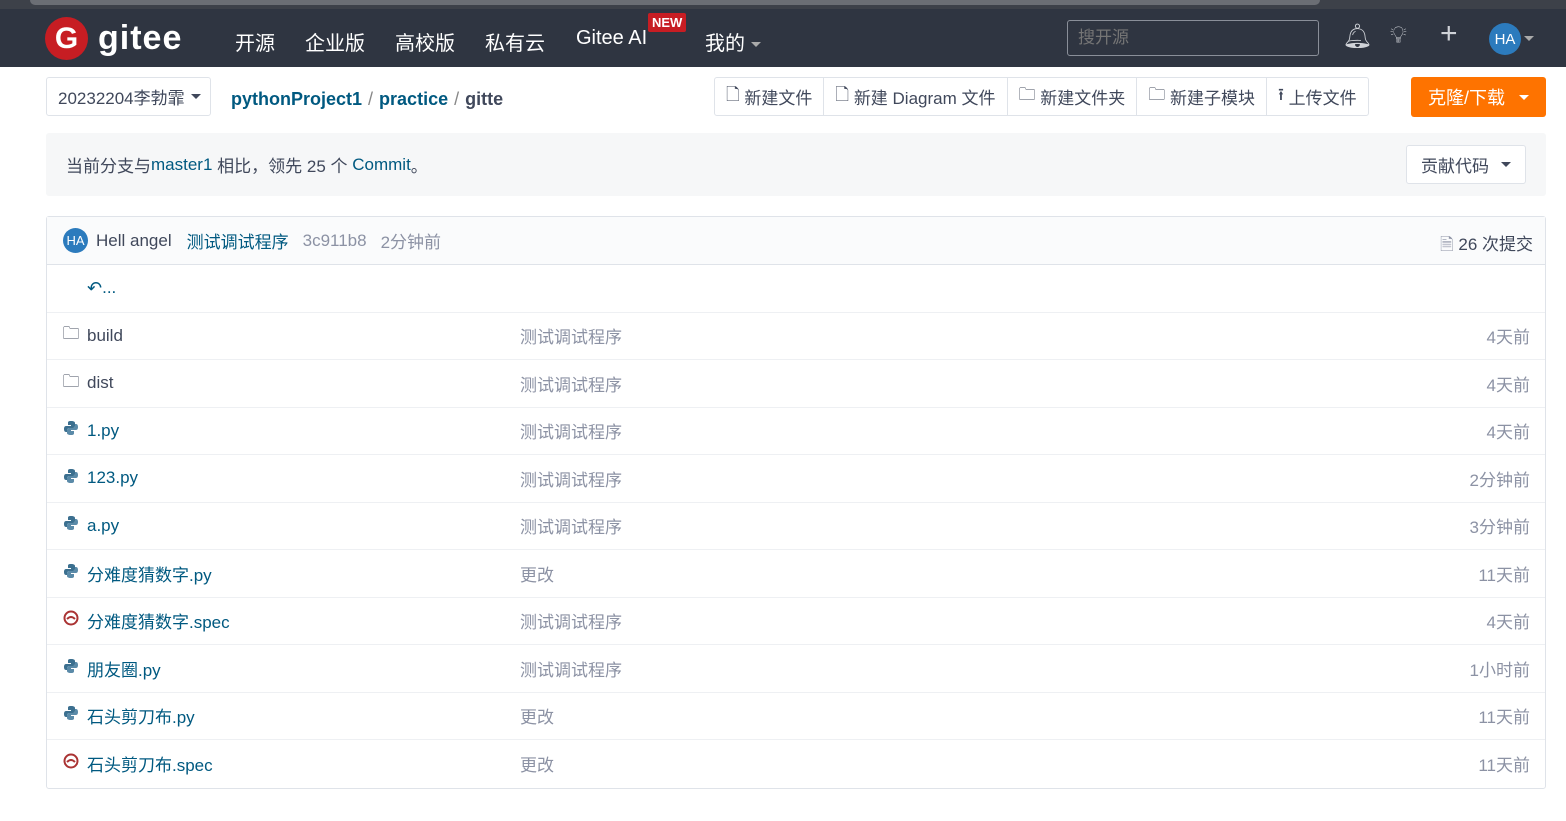 This screenshot has width=1566, height=821. What do you see at coordinates (796, 764) in the screenshot?
I see `file-row: 石头剪刀布.spec 更改 11天前` at bounding box center [796, 764].